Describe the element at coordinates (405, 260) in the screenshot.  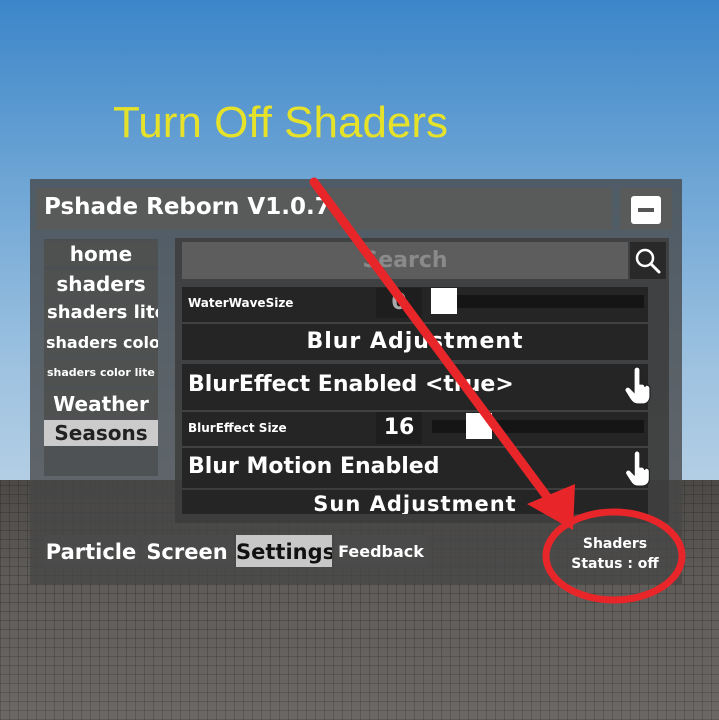
I see `search-input: Search` at that location.